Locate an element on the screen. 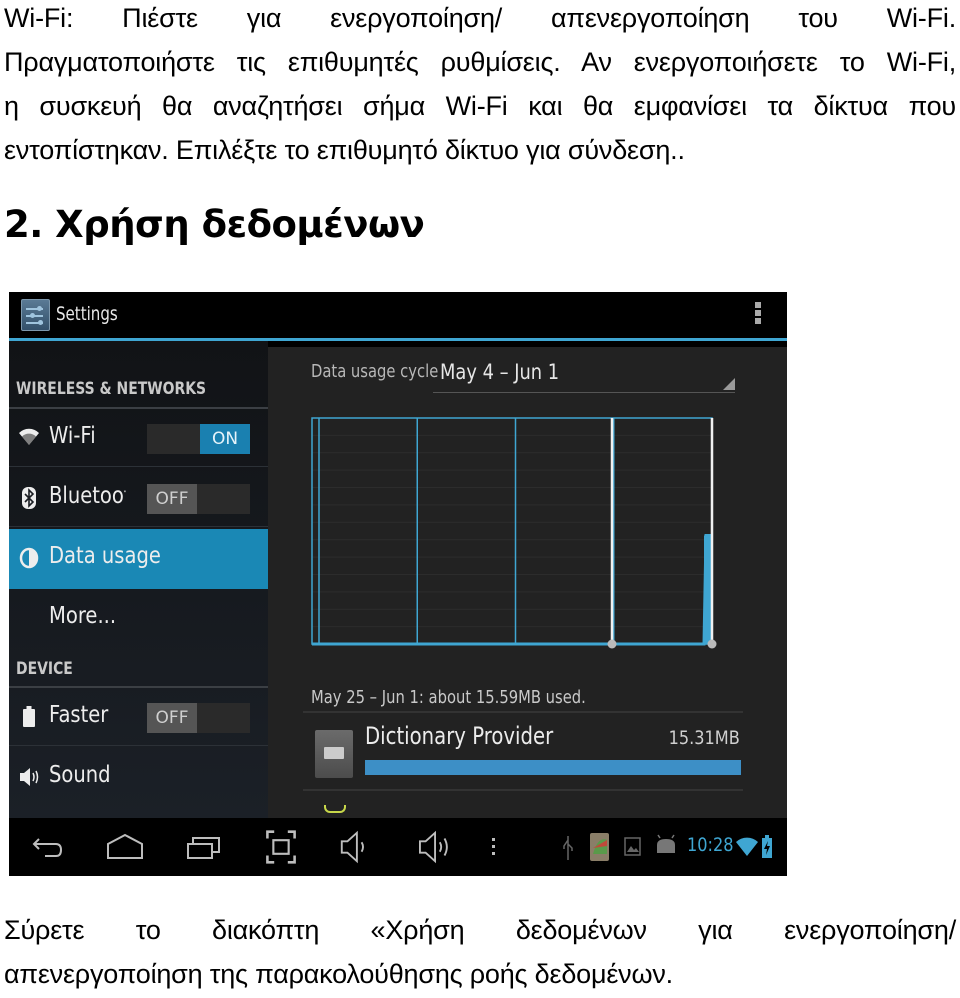 The height and width of the screenshot is (998, 960). home-icon is located at coordinates (125, 847).